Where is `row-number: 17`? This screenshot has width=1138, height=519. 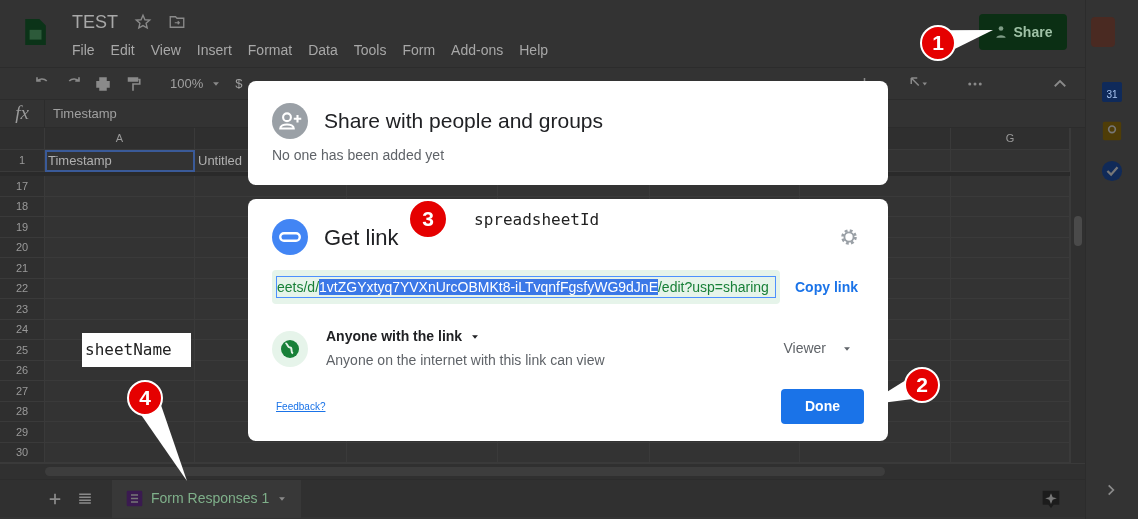 row-number: 17 is located at coordinates (22, 186).